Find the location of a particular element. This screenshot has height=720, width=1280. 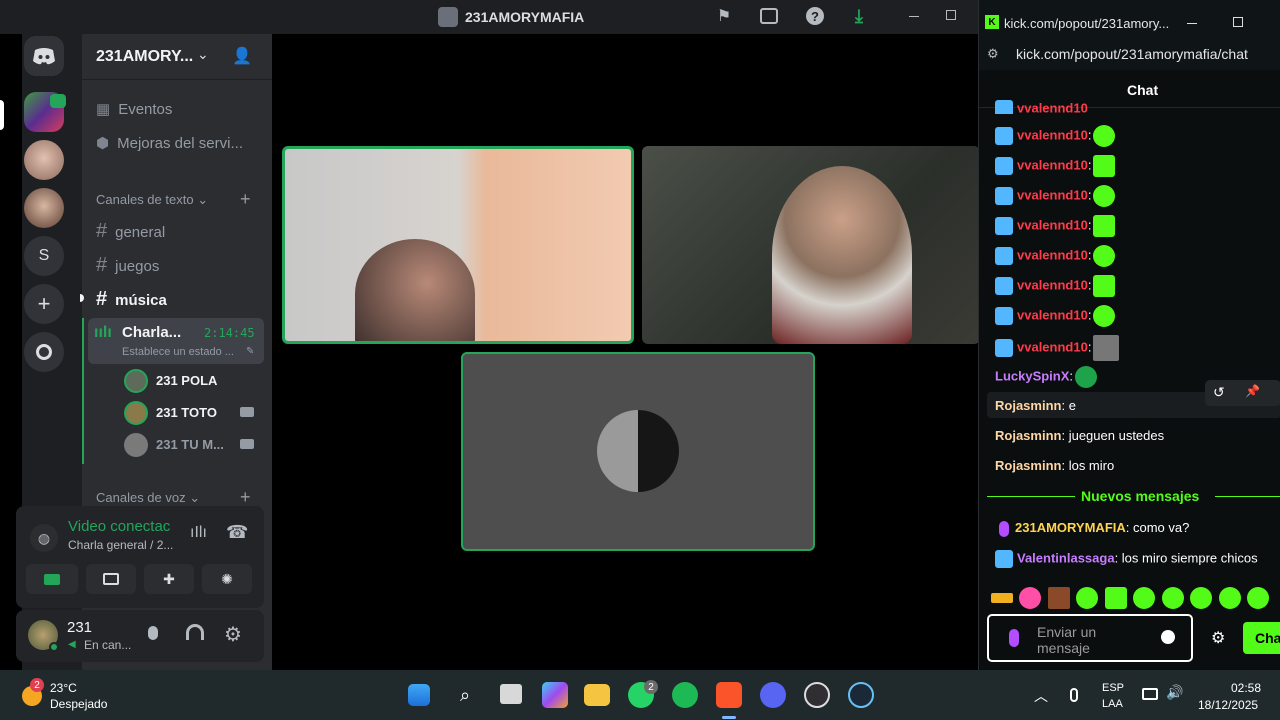

pin-icon: 📌 is located at coordinates (1252, 391).